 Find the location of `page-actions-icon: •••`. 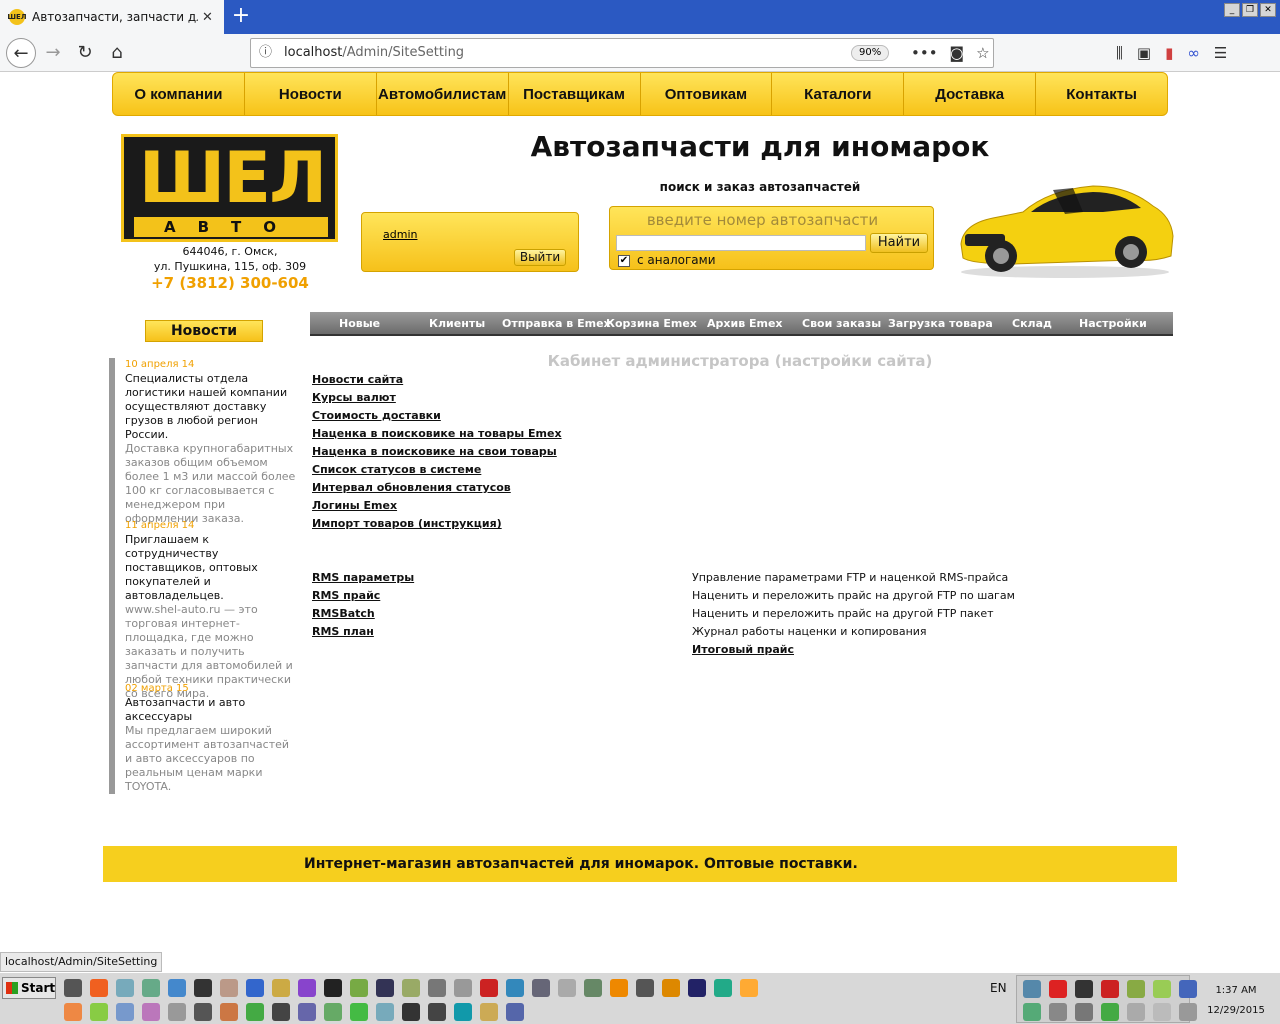

page-actions-icon: ••• is located at coordinates (924, 53).